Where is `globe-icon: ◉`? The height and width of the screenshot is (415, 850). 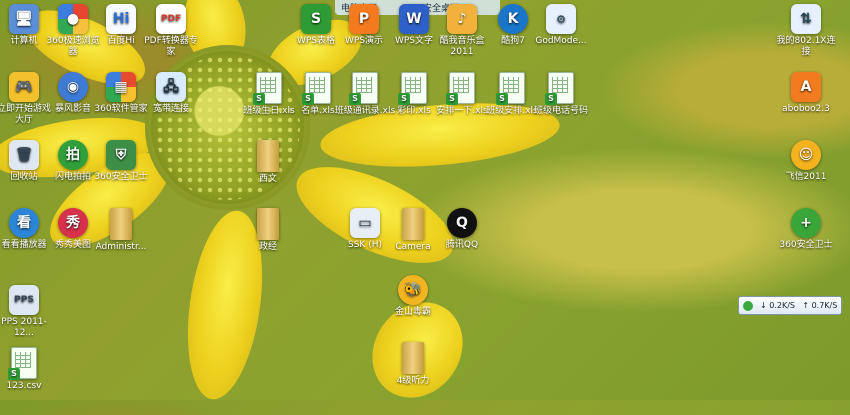 globe-icon: ◉ is located at coordinates (73, 87).